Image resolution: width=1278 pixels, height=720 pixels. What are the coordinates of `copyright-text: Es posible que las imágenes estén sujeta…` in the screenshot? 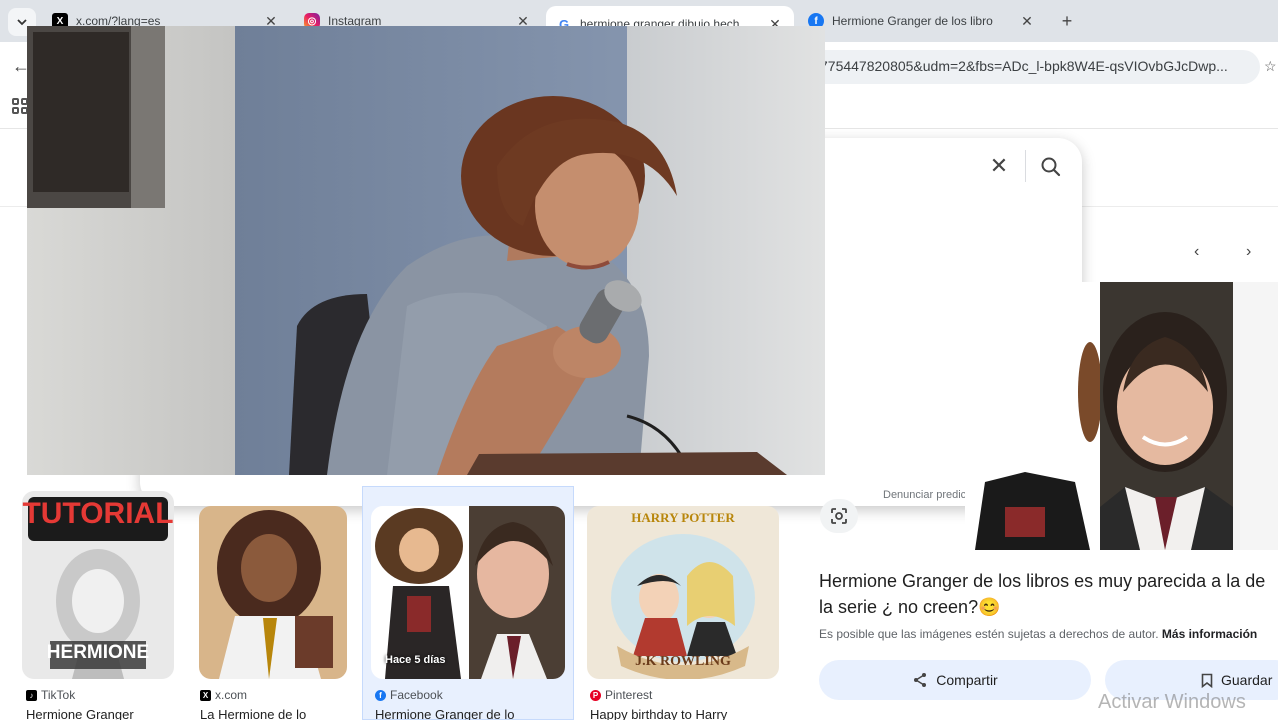 It's located at (989, 634).